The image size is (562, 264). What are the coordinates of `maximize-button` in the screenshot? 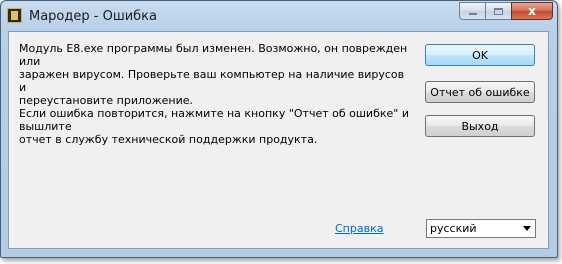 It's located at (498, 11).